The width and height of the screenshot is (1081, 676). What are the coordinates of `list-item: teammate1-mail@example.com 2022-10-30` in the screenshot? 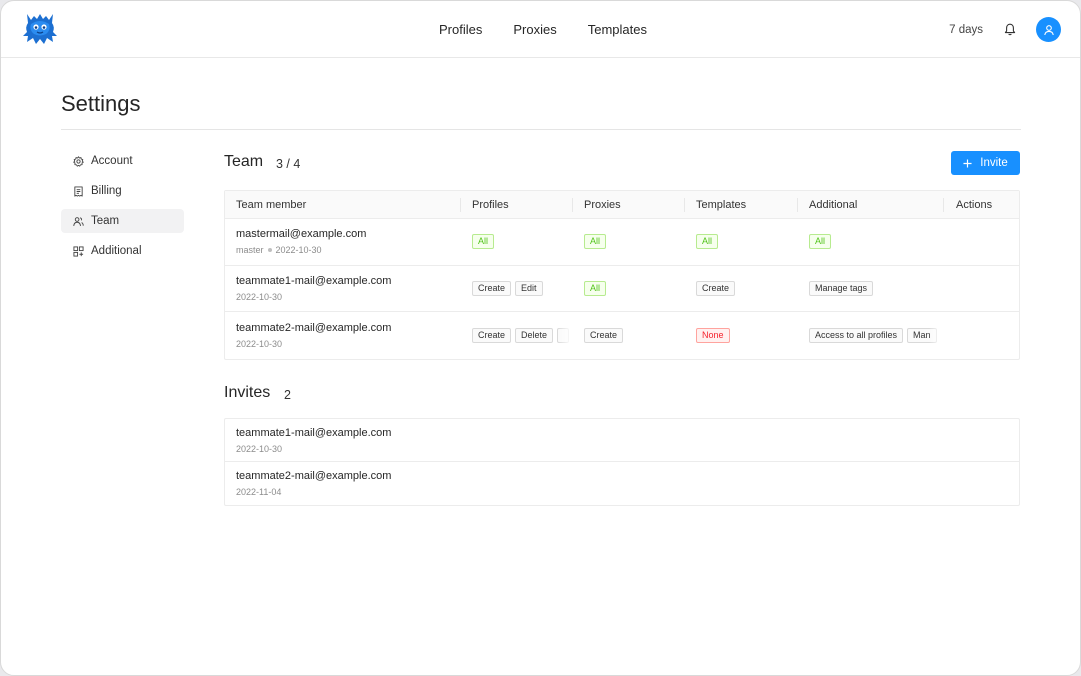 It's located at (622, 440).